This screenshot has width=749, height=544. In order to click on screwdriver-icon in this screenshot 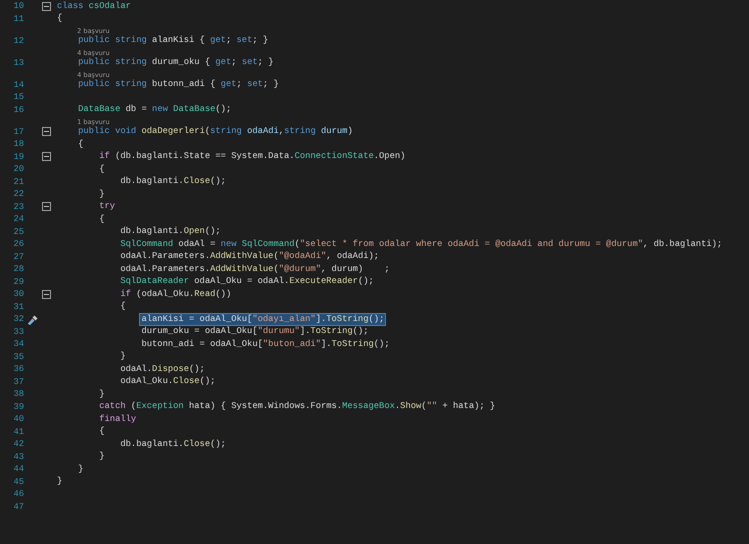, I will do `click(33, 319)`.